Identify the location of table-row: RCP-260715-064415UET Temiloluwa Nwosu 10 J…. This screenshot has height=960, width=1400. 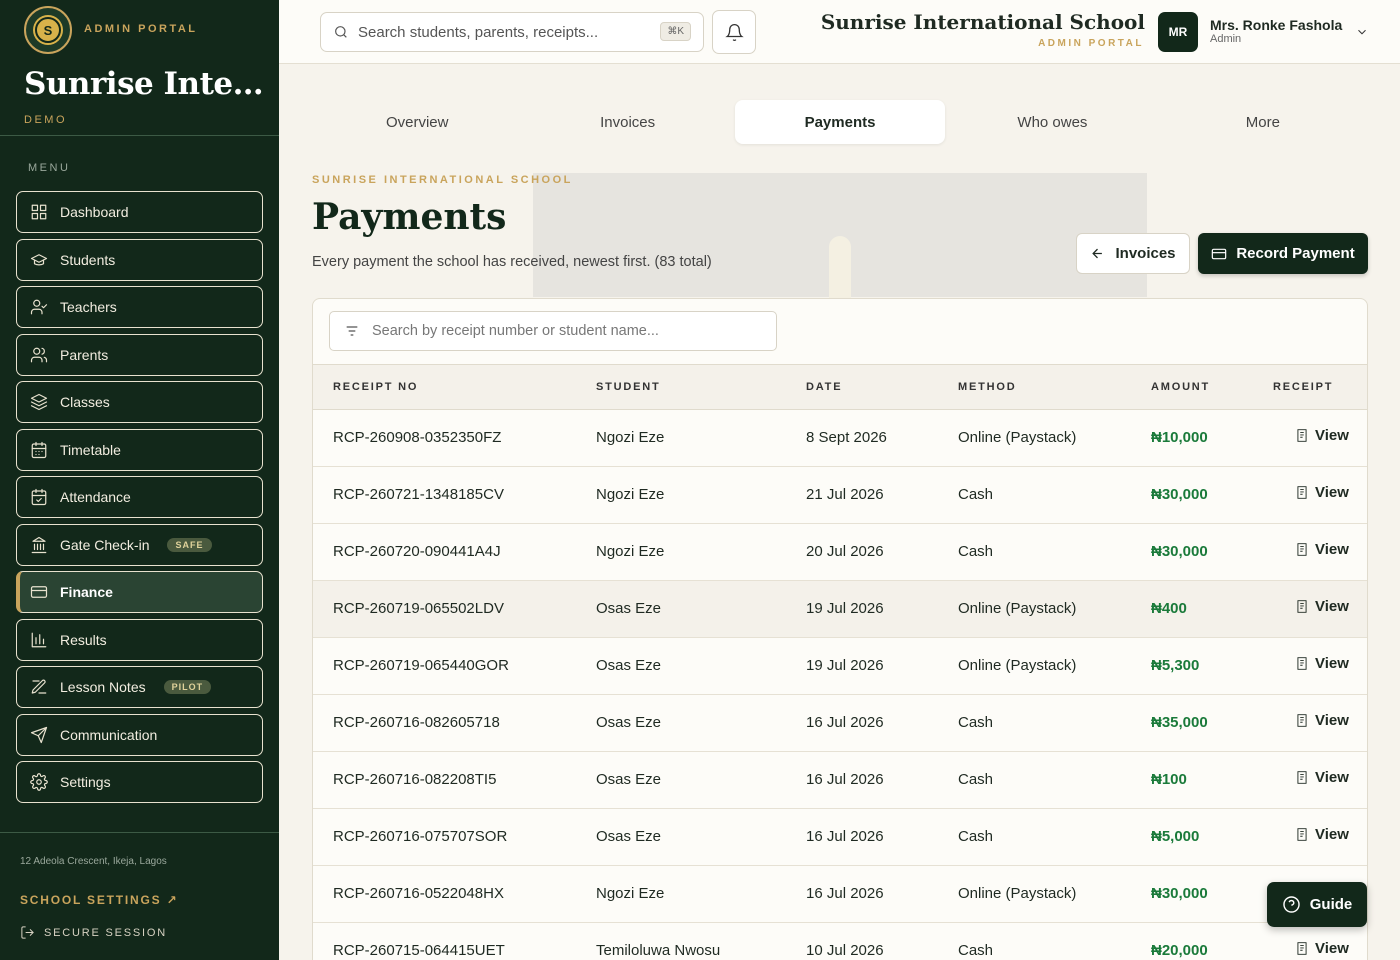
(840, 941).